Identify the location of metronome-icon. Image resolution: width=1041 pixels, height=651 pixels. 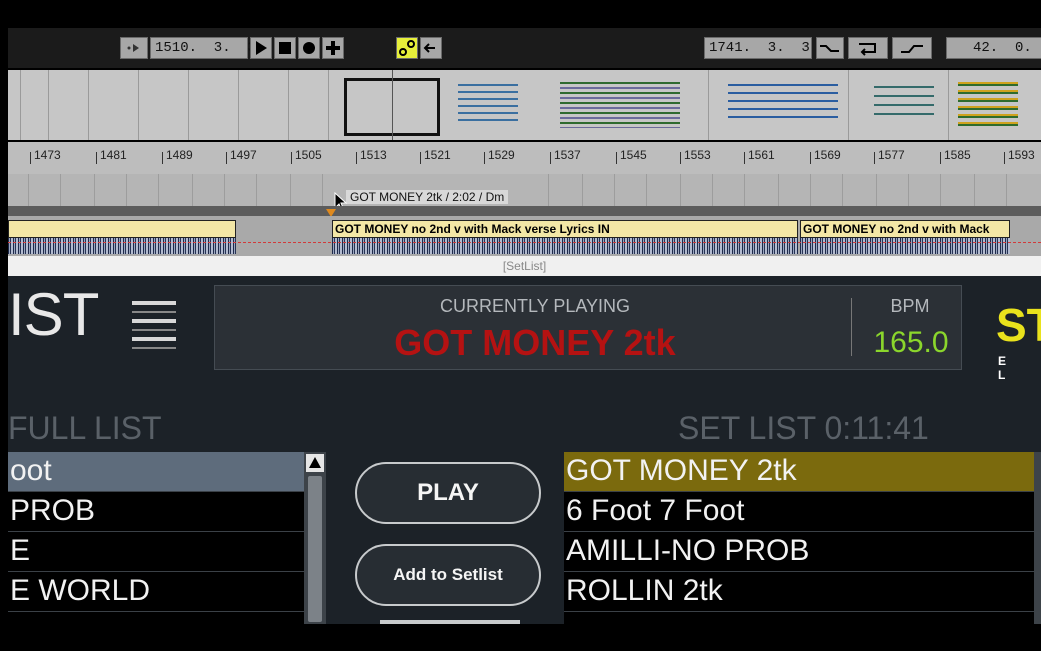
(134, 48).